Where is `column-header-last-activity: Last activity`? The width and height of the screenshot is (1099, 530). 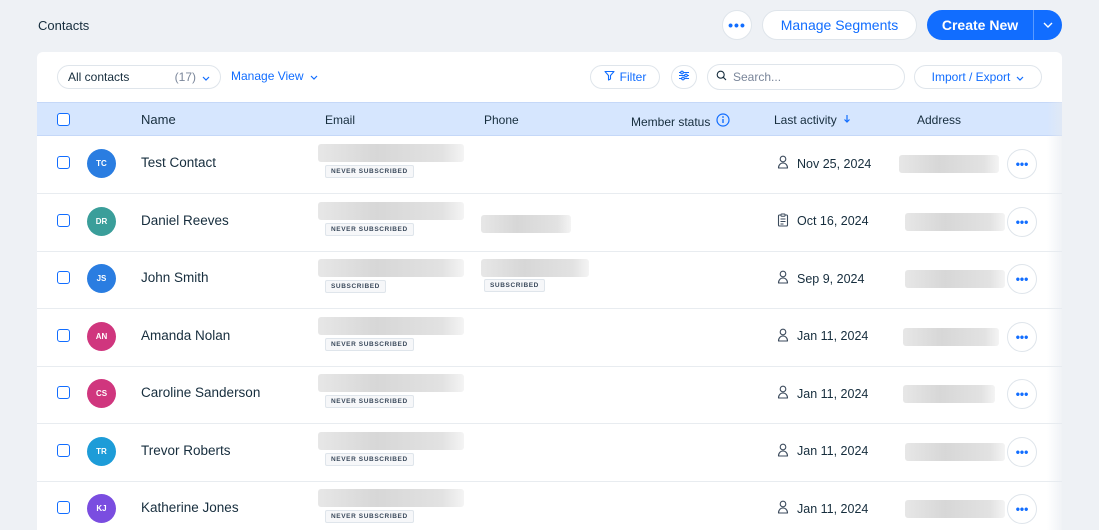
column-header-last-activity: Last activity is located at coordinates (812, 120).